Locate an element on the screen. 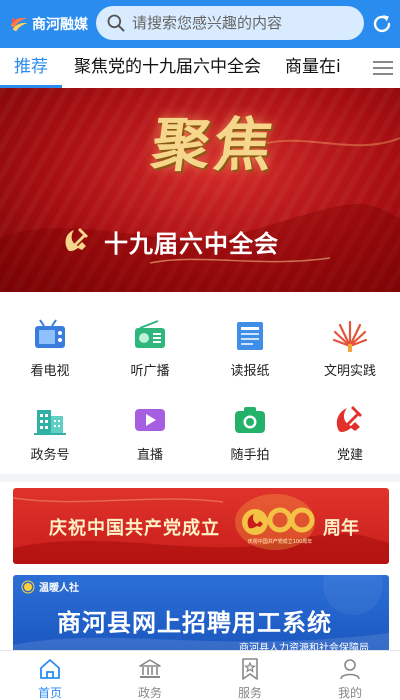 The height and width of the screenshot is (700, 400). nav-home: 首页 is located at coordinates (50, 675).